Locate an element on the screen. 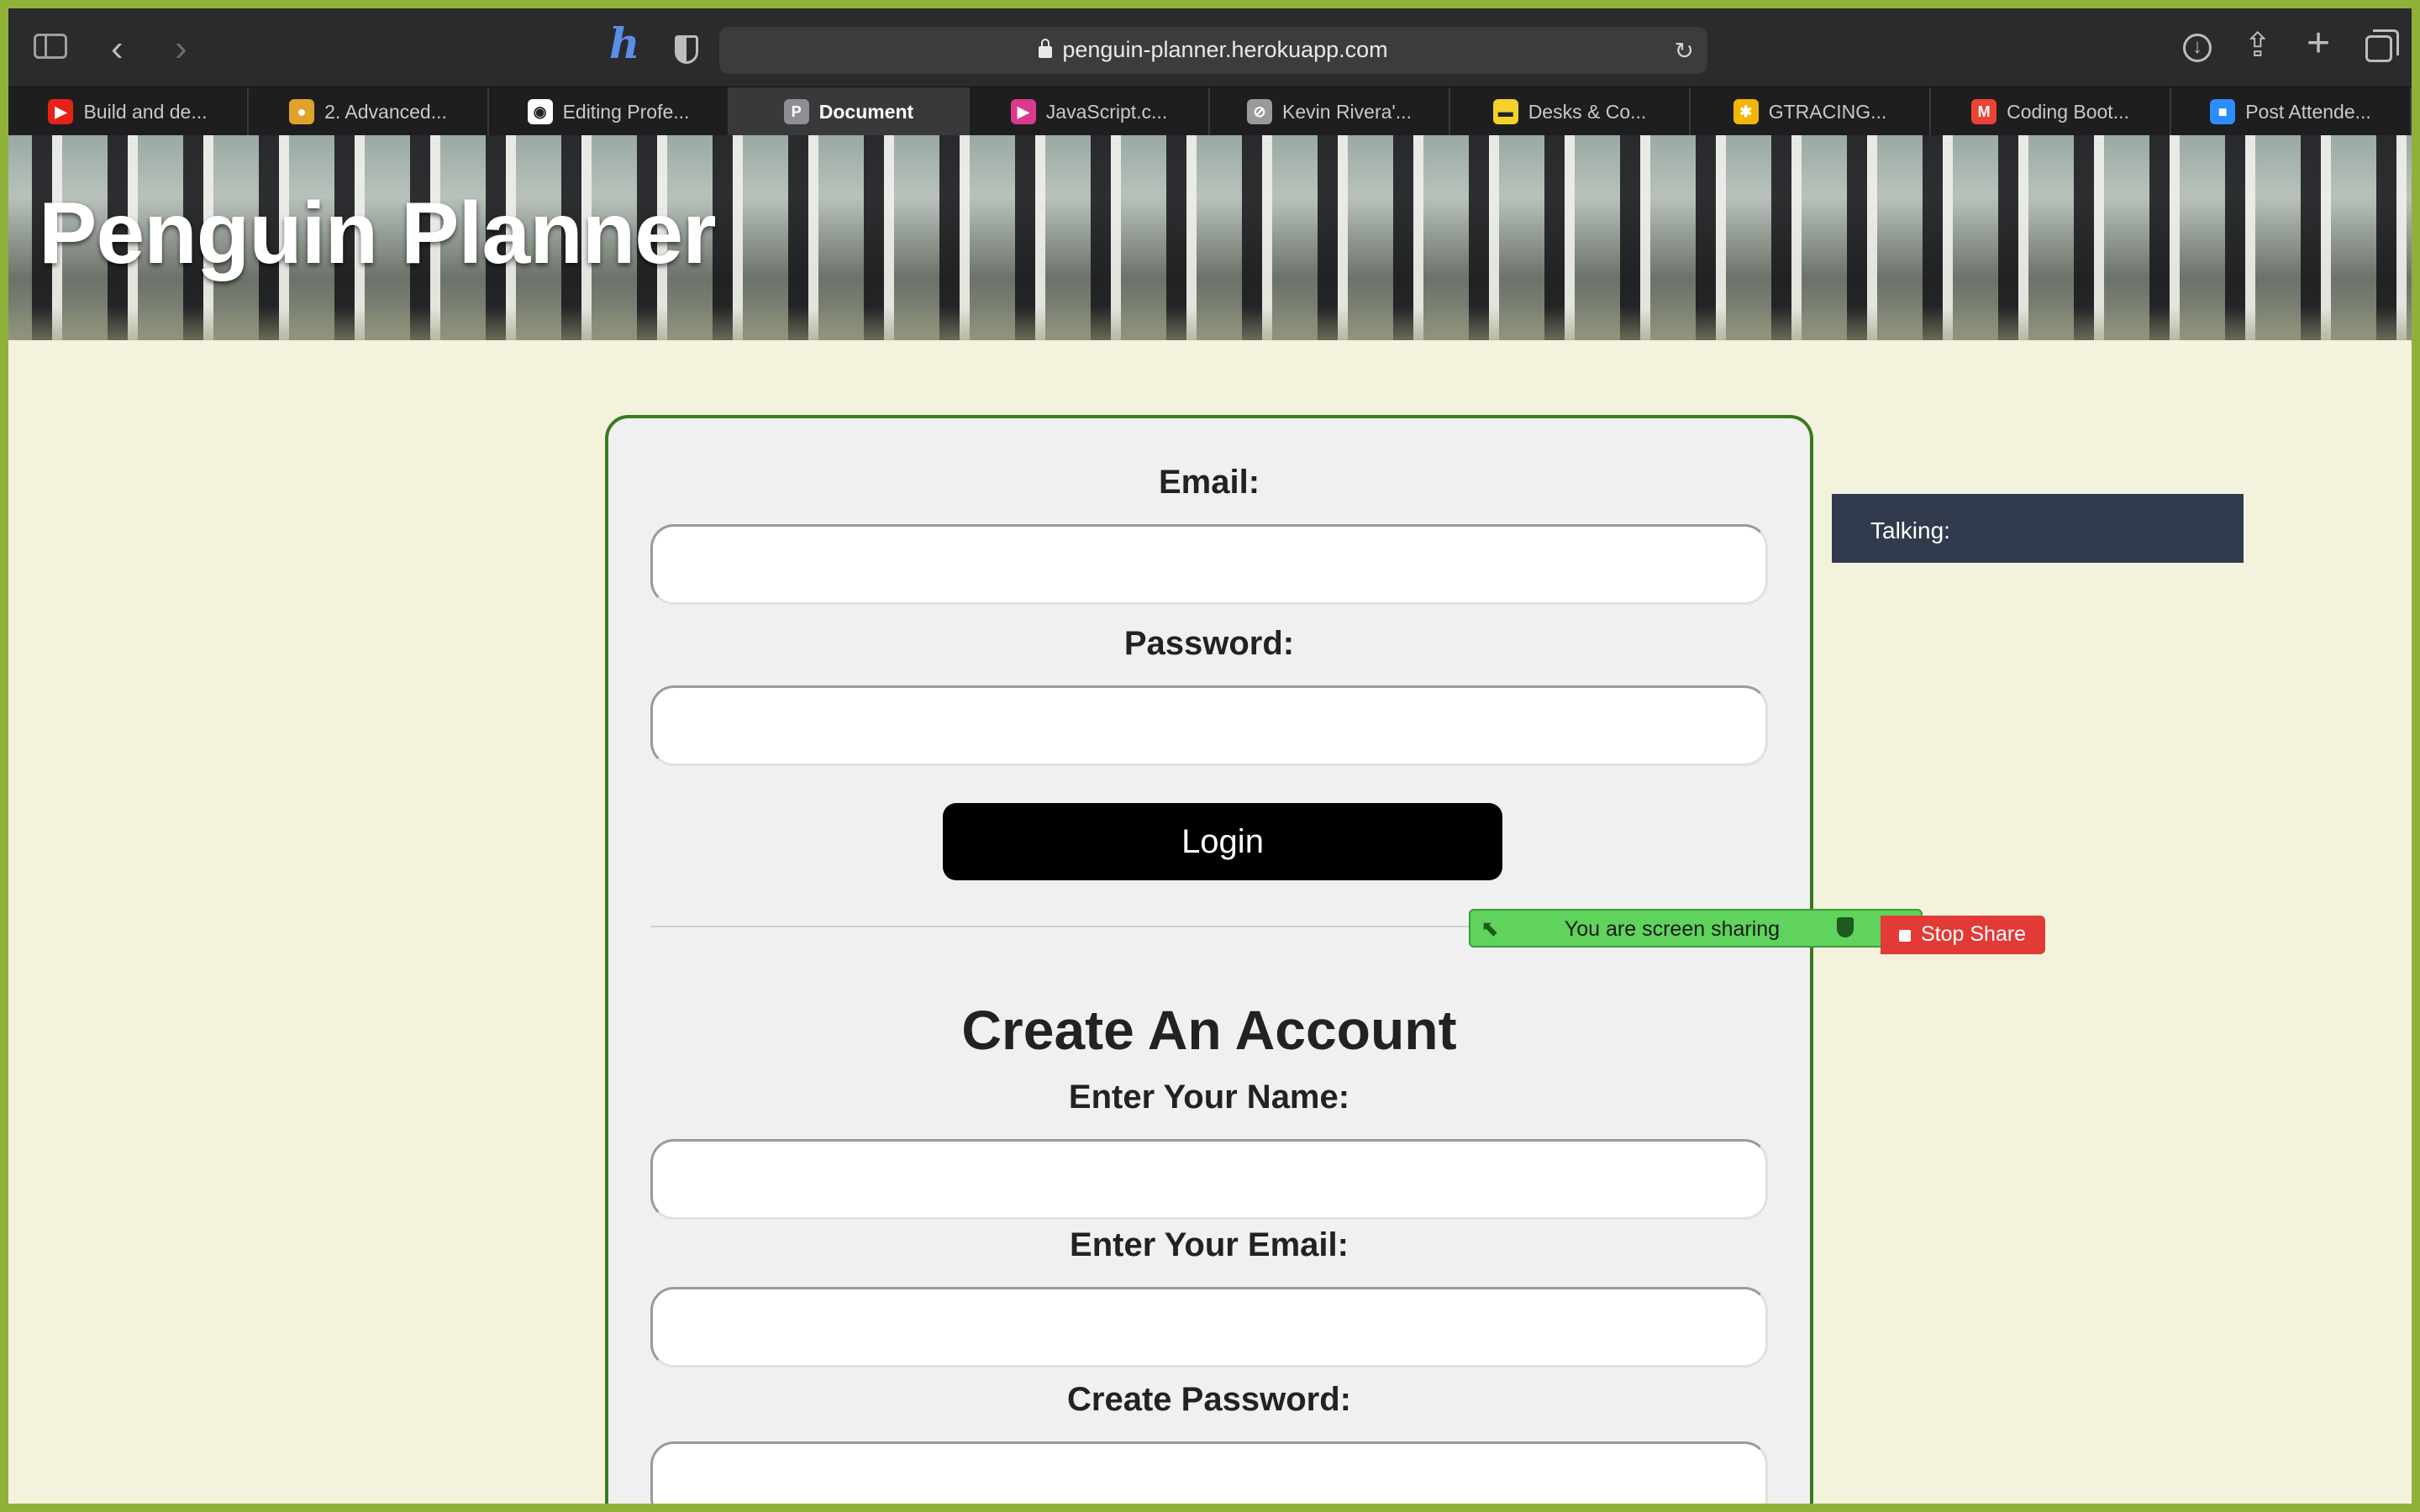 The image size is (2420, 1512). page-title: Penguin Planner is located at coordinates (378, 233).